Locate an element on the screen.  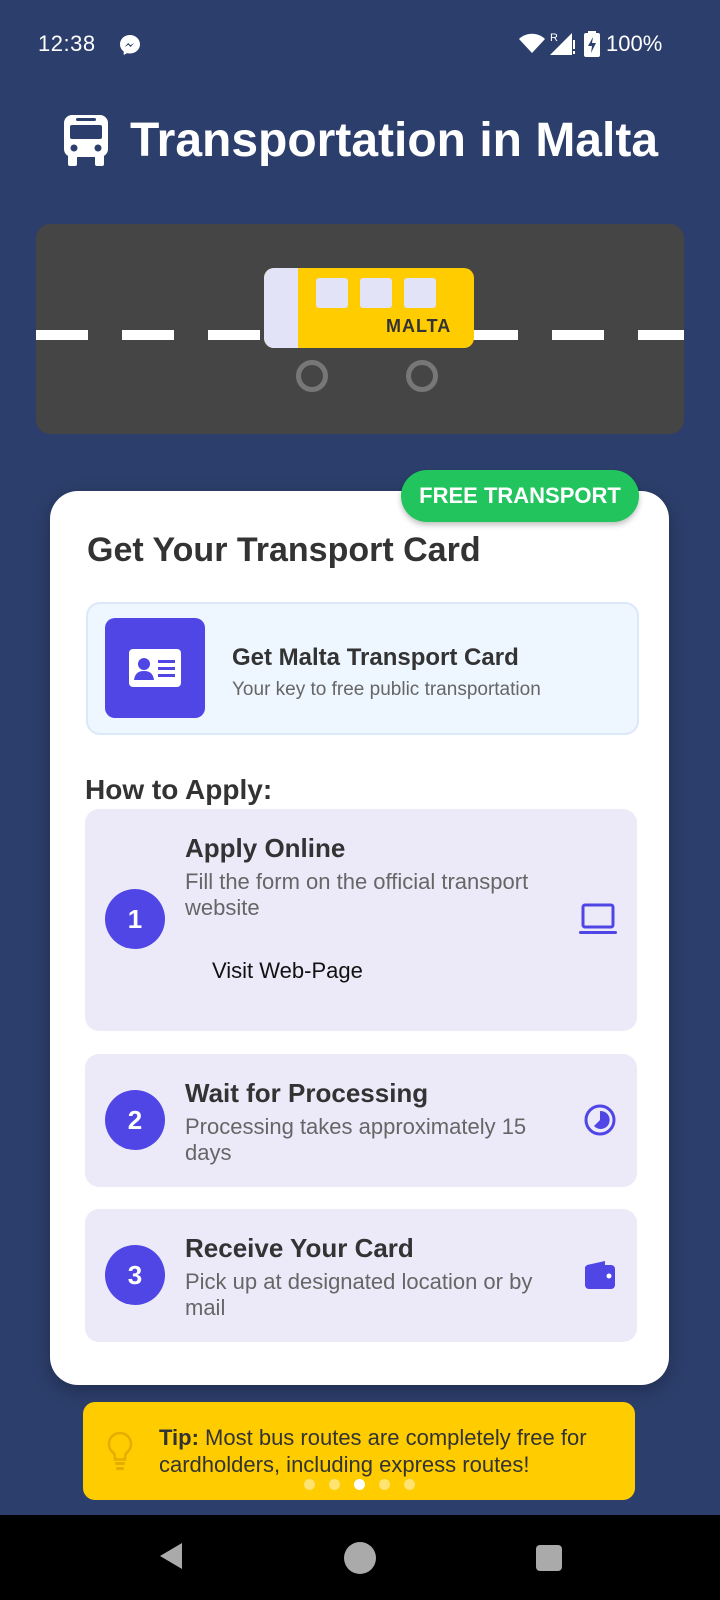
step-number: 3 is located at coordinates (135, 1275).